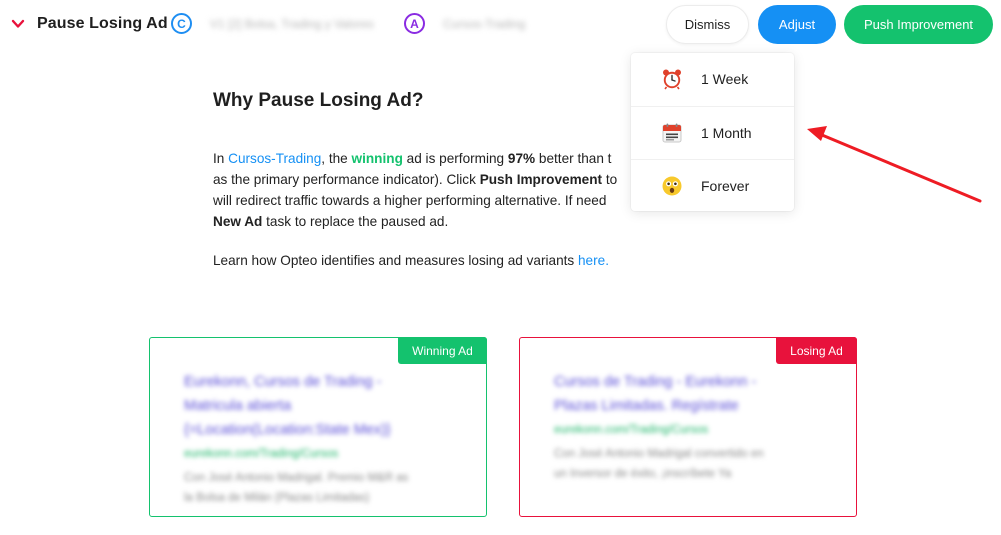  Describe the element at coordinates (238, 221) in the screenshot. I see `new-ad-mention: New Ad` at that location.